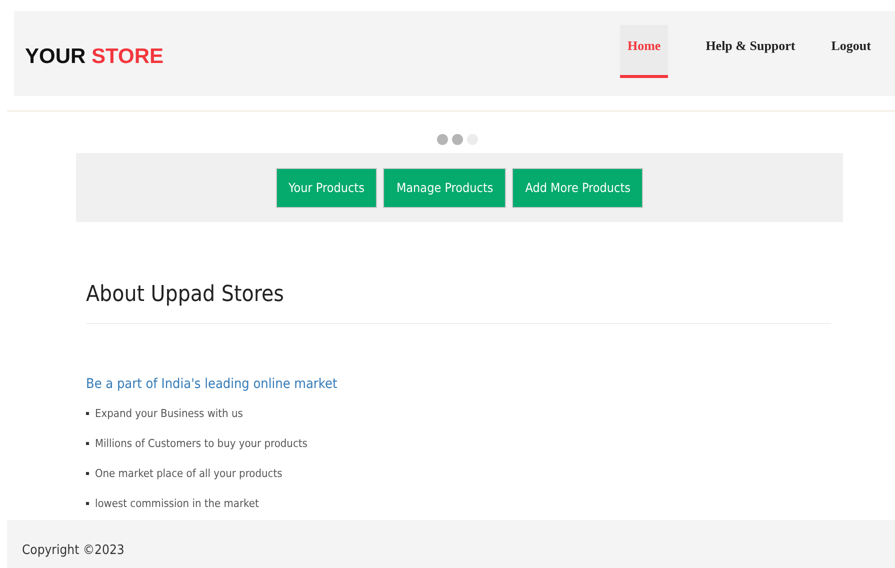  What do you see at coordinates (578, 188) in the screenshot?
I see `product-button: Add More Products` at bounding box center [578, 188].